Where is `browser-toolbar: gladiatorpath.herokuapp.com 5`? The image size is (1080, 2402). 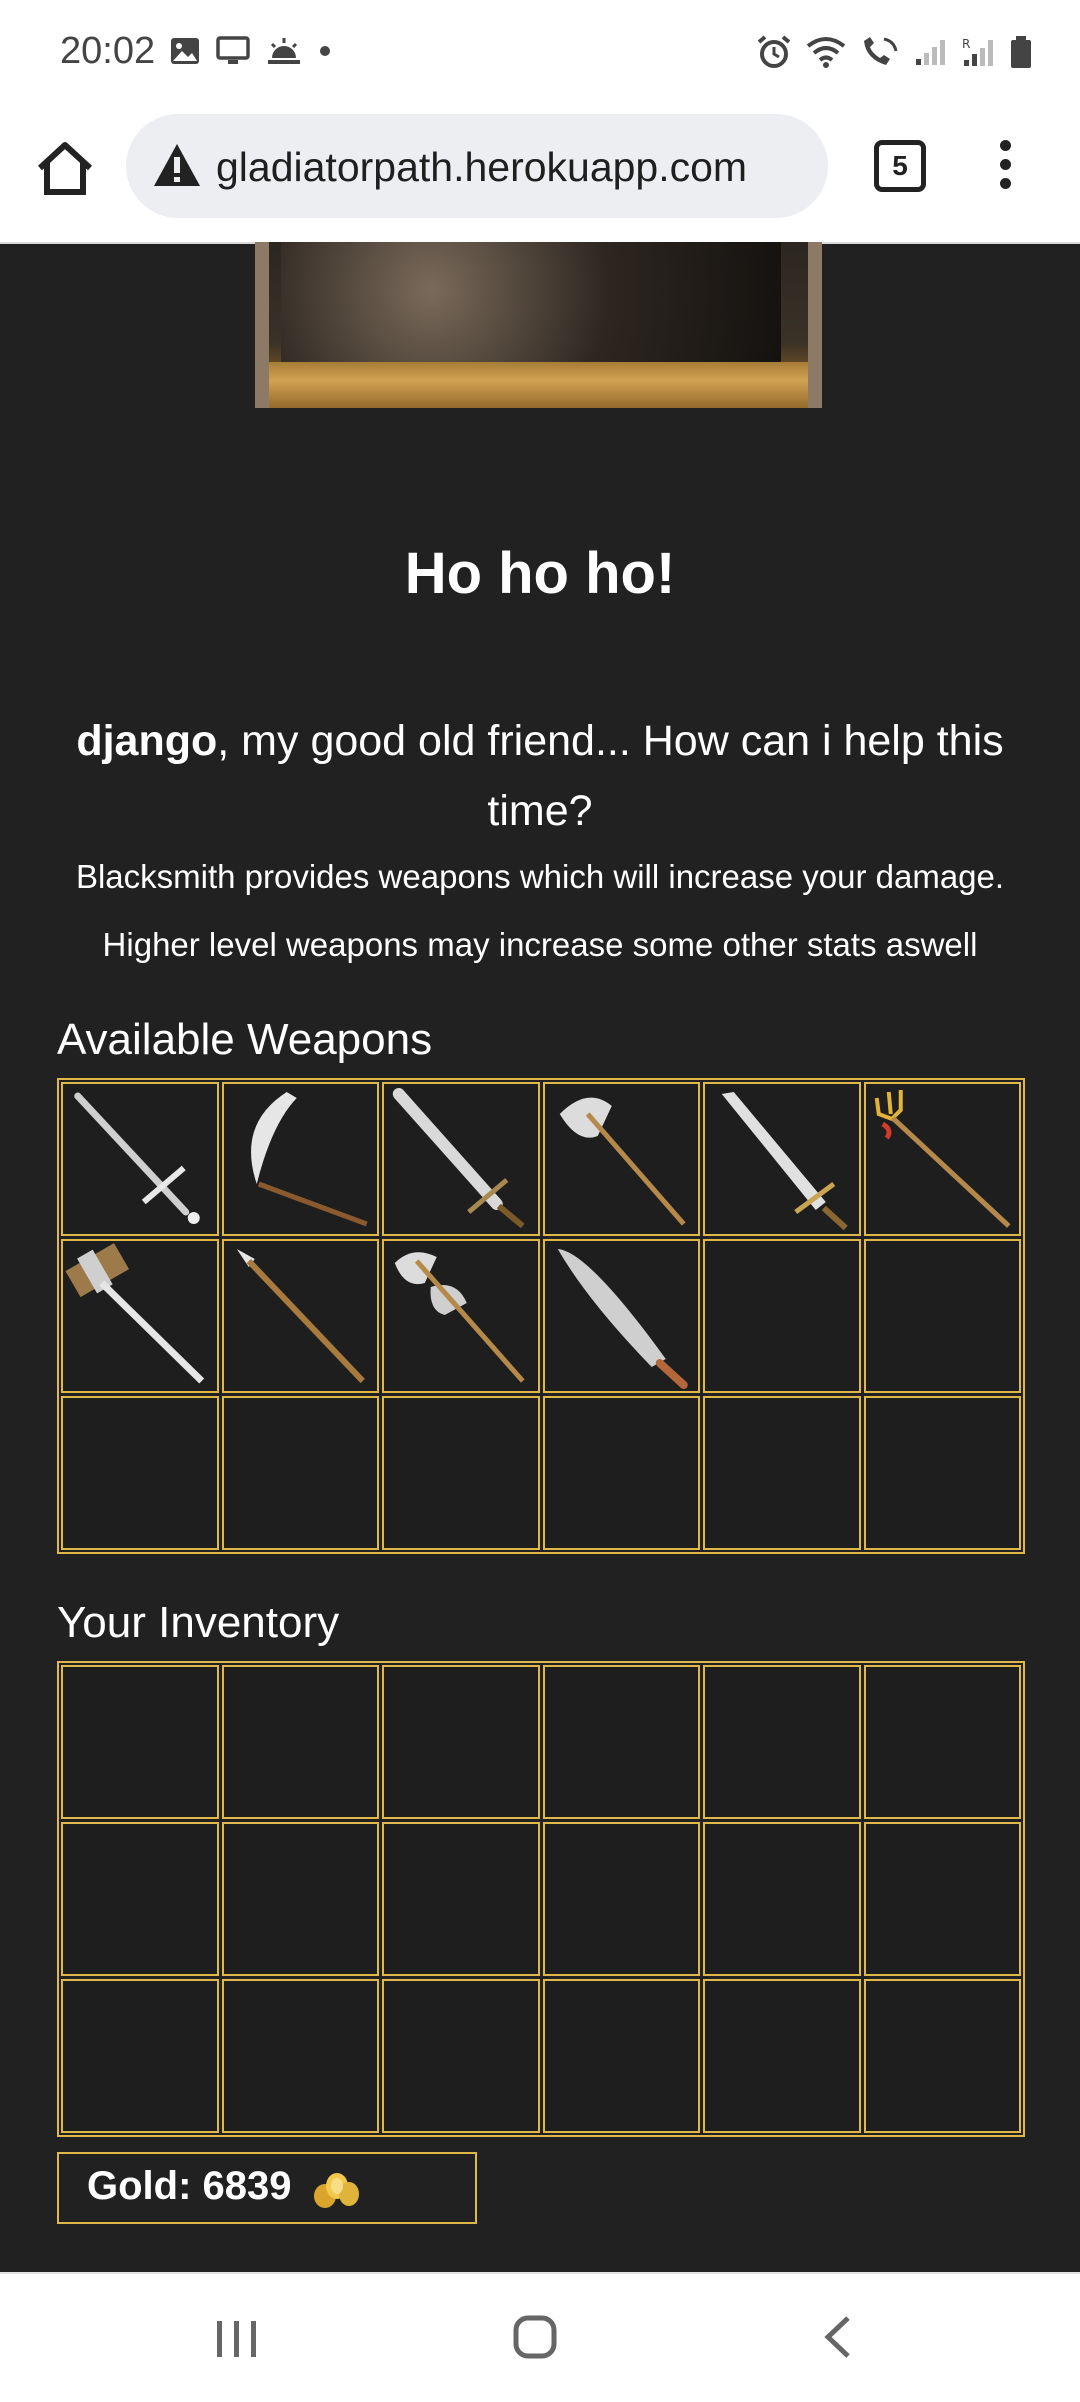 browser-toolbar: gladiatorpath.herokuapp.com 5 is located at coordinates (540, 176).